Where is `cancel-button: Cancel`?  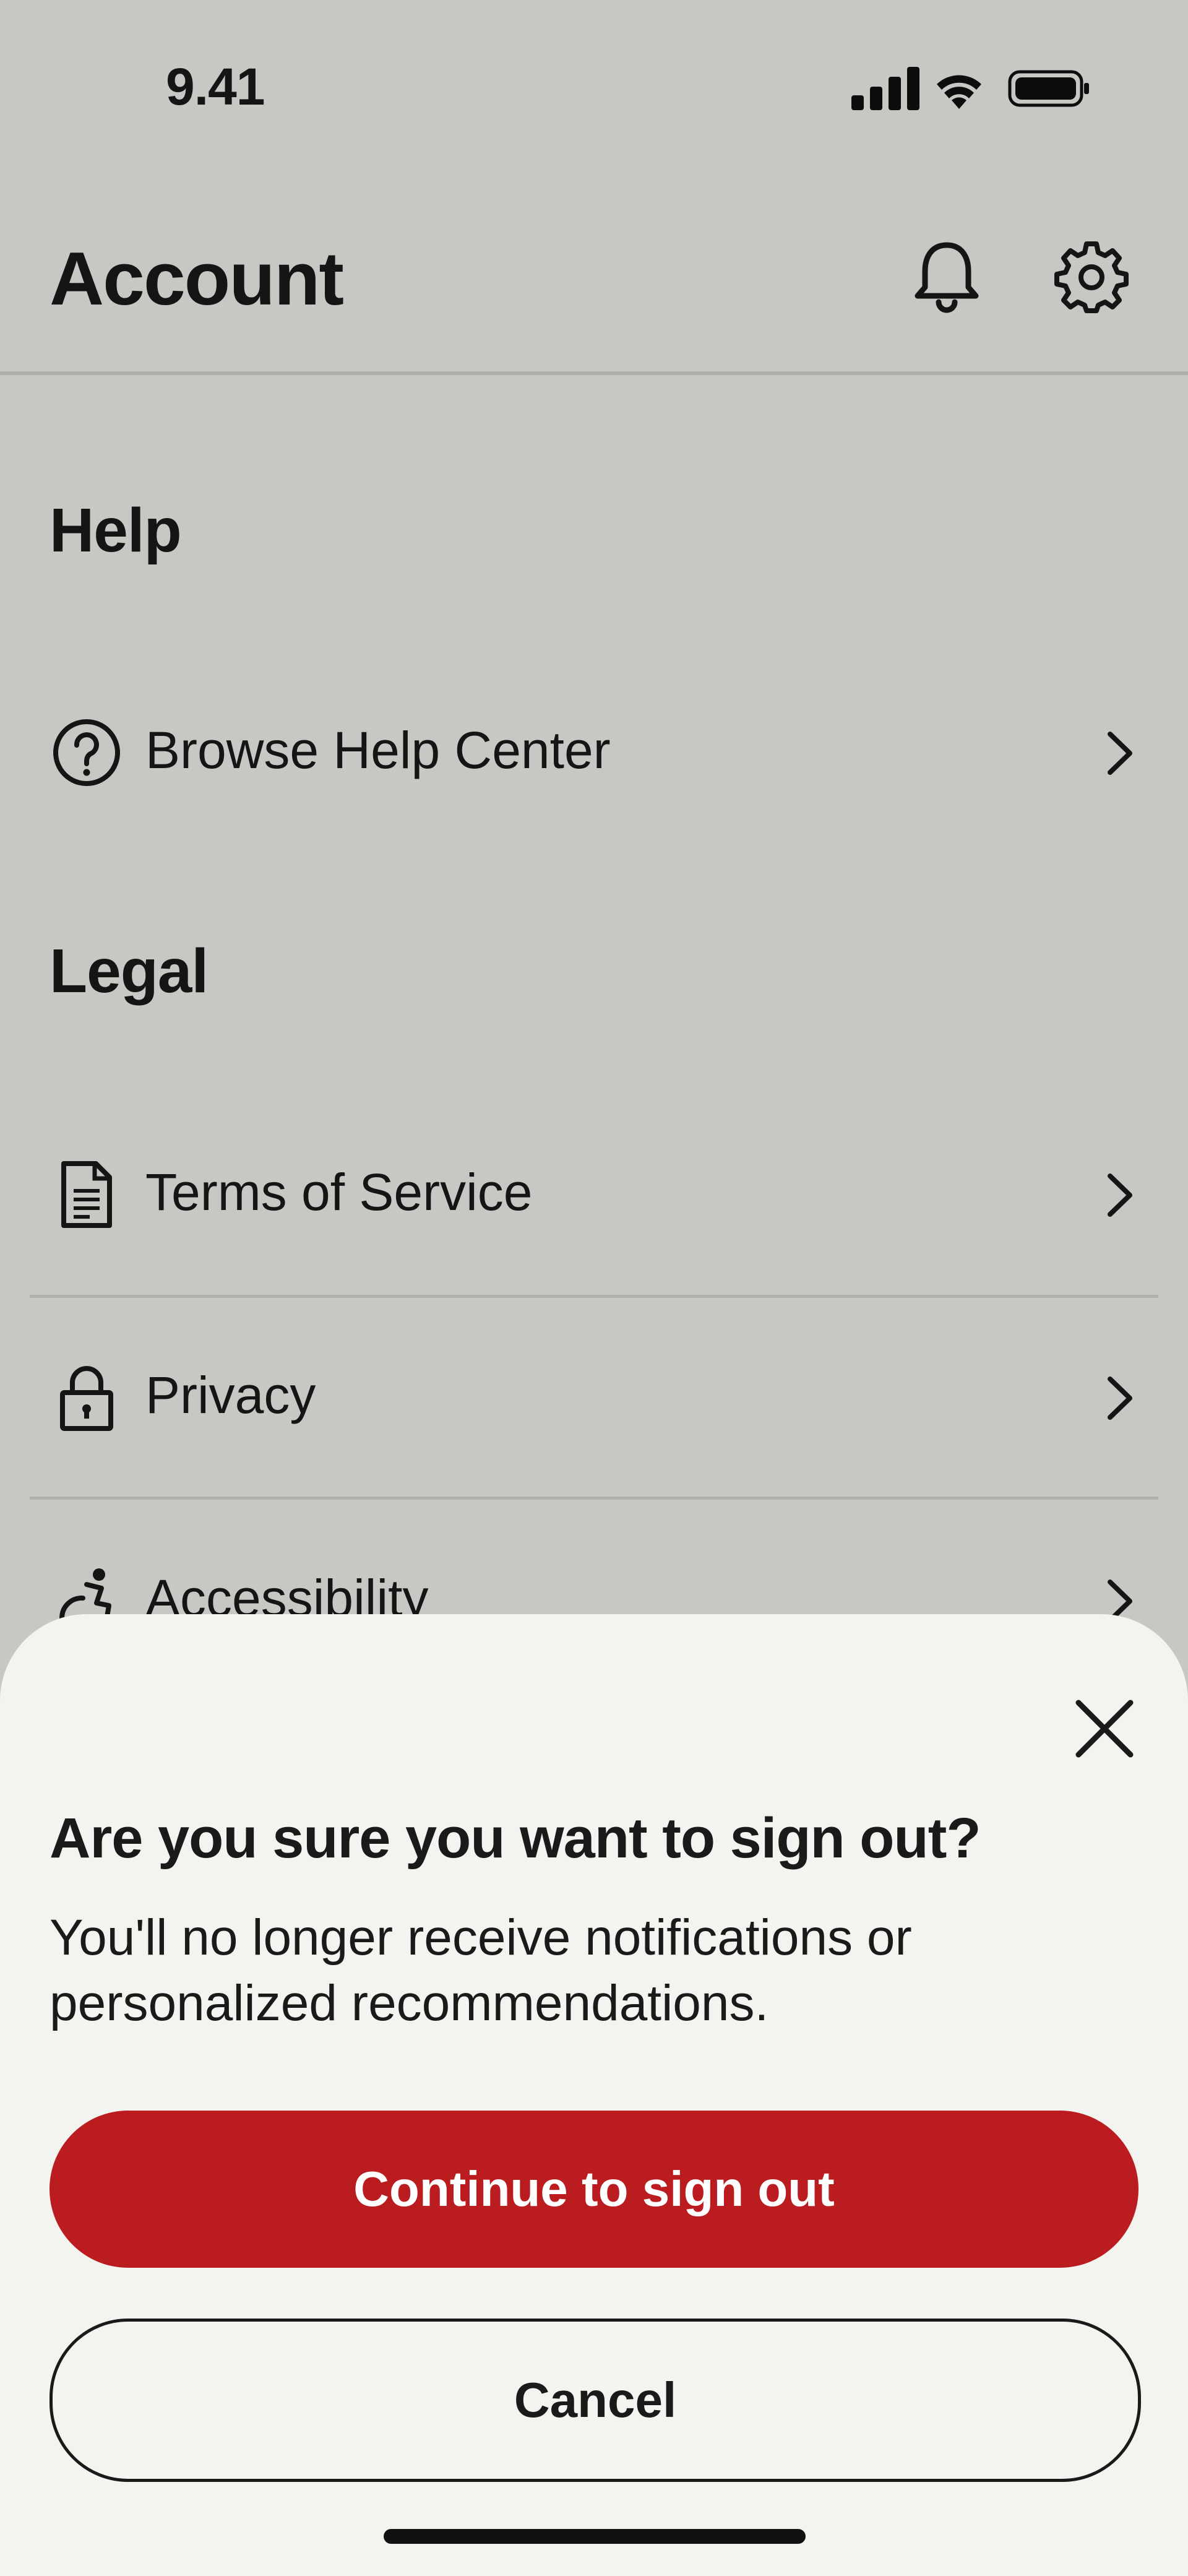 cancel-button: Cancel is located at coordinates (595, 2400).